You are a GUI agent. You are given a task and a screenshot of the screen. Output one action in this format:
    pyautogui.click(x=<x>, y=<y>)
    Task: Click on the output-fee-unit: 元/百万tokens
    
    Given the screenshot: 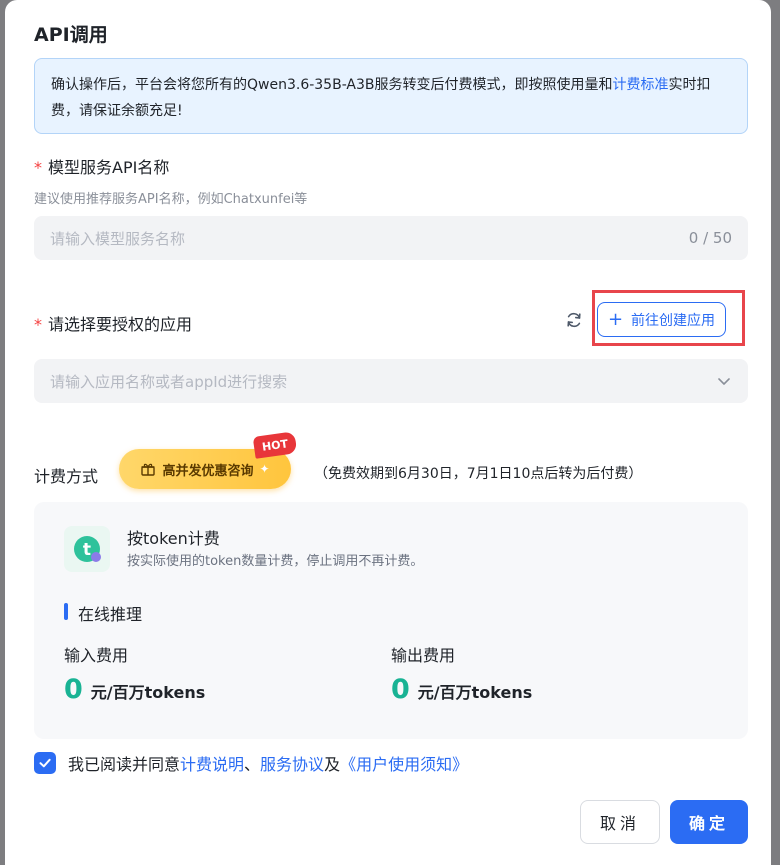 What is the action you would take?
    pyautogui.click(x=475, y=692)
    